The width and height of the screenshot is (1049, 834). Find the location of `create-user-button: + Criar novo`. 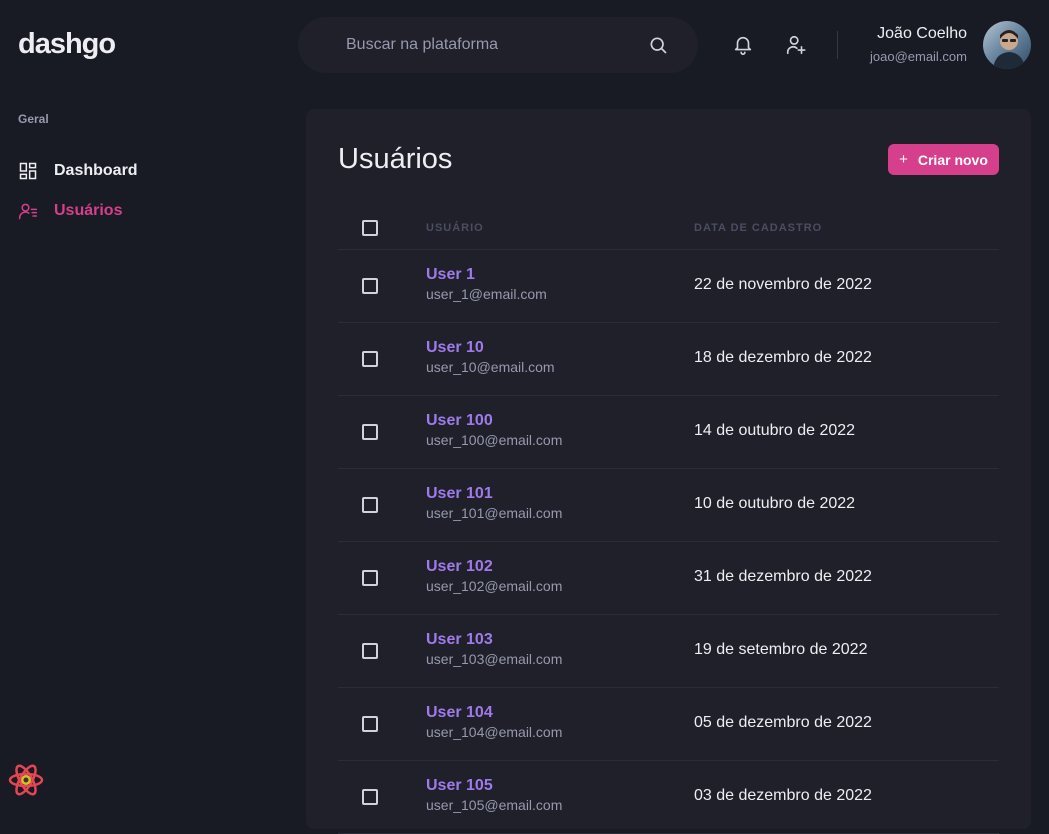

create-user-button: + Criar novo is located at coordinates (943, 159).